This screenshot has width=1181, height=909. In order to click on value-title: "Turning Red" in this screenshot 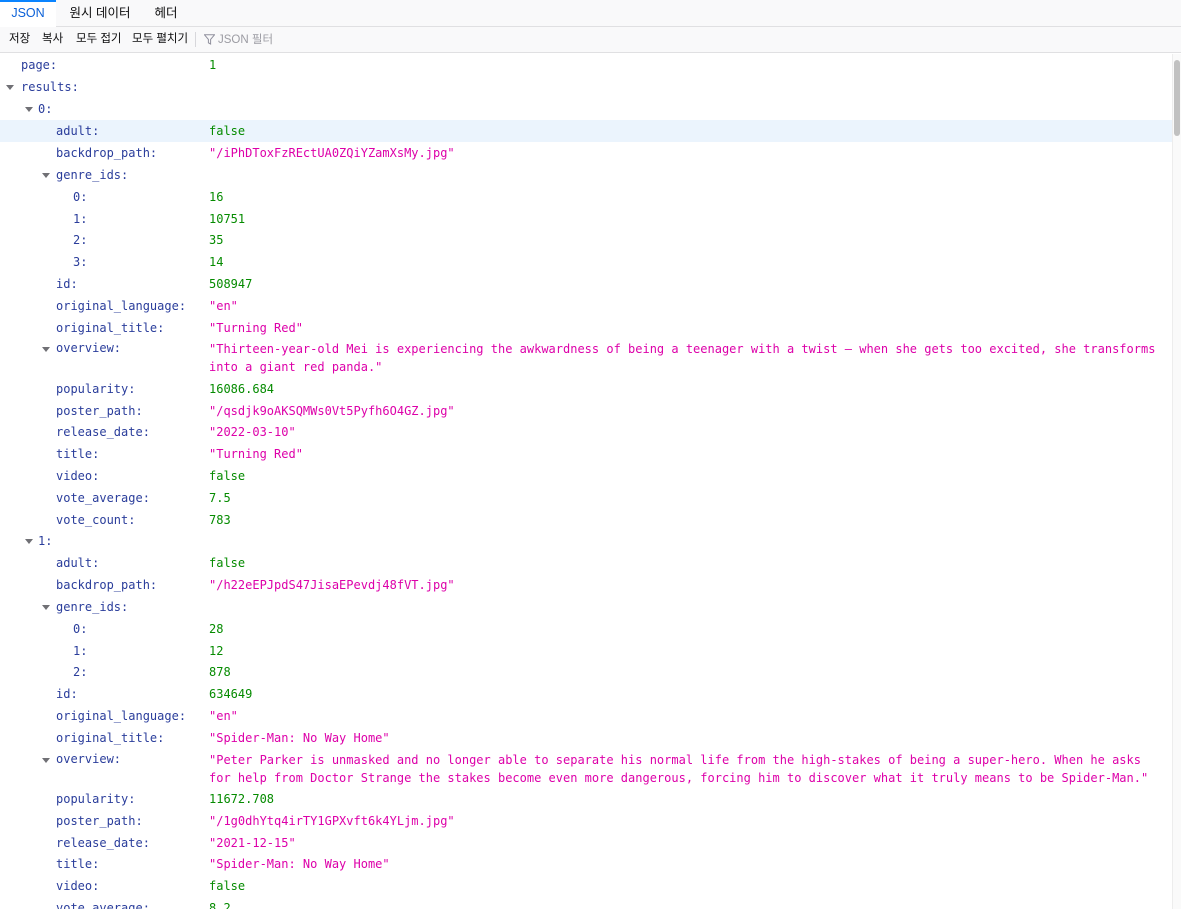, I will do `click(256, 454)`.